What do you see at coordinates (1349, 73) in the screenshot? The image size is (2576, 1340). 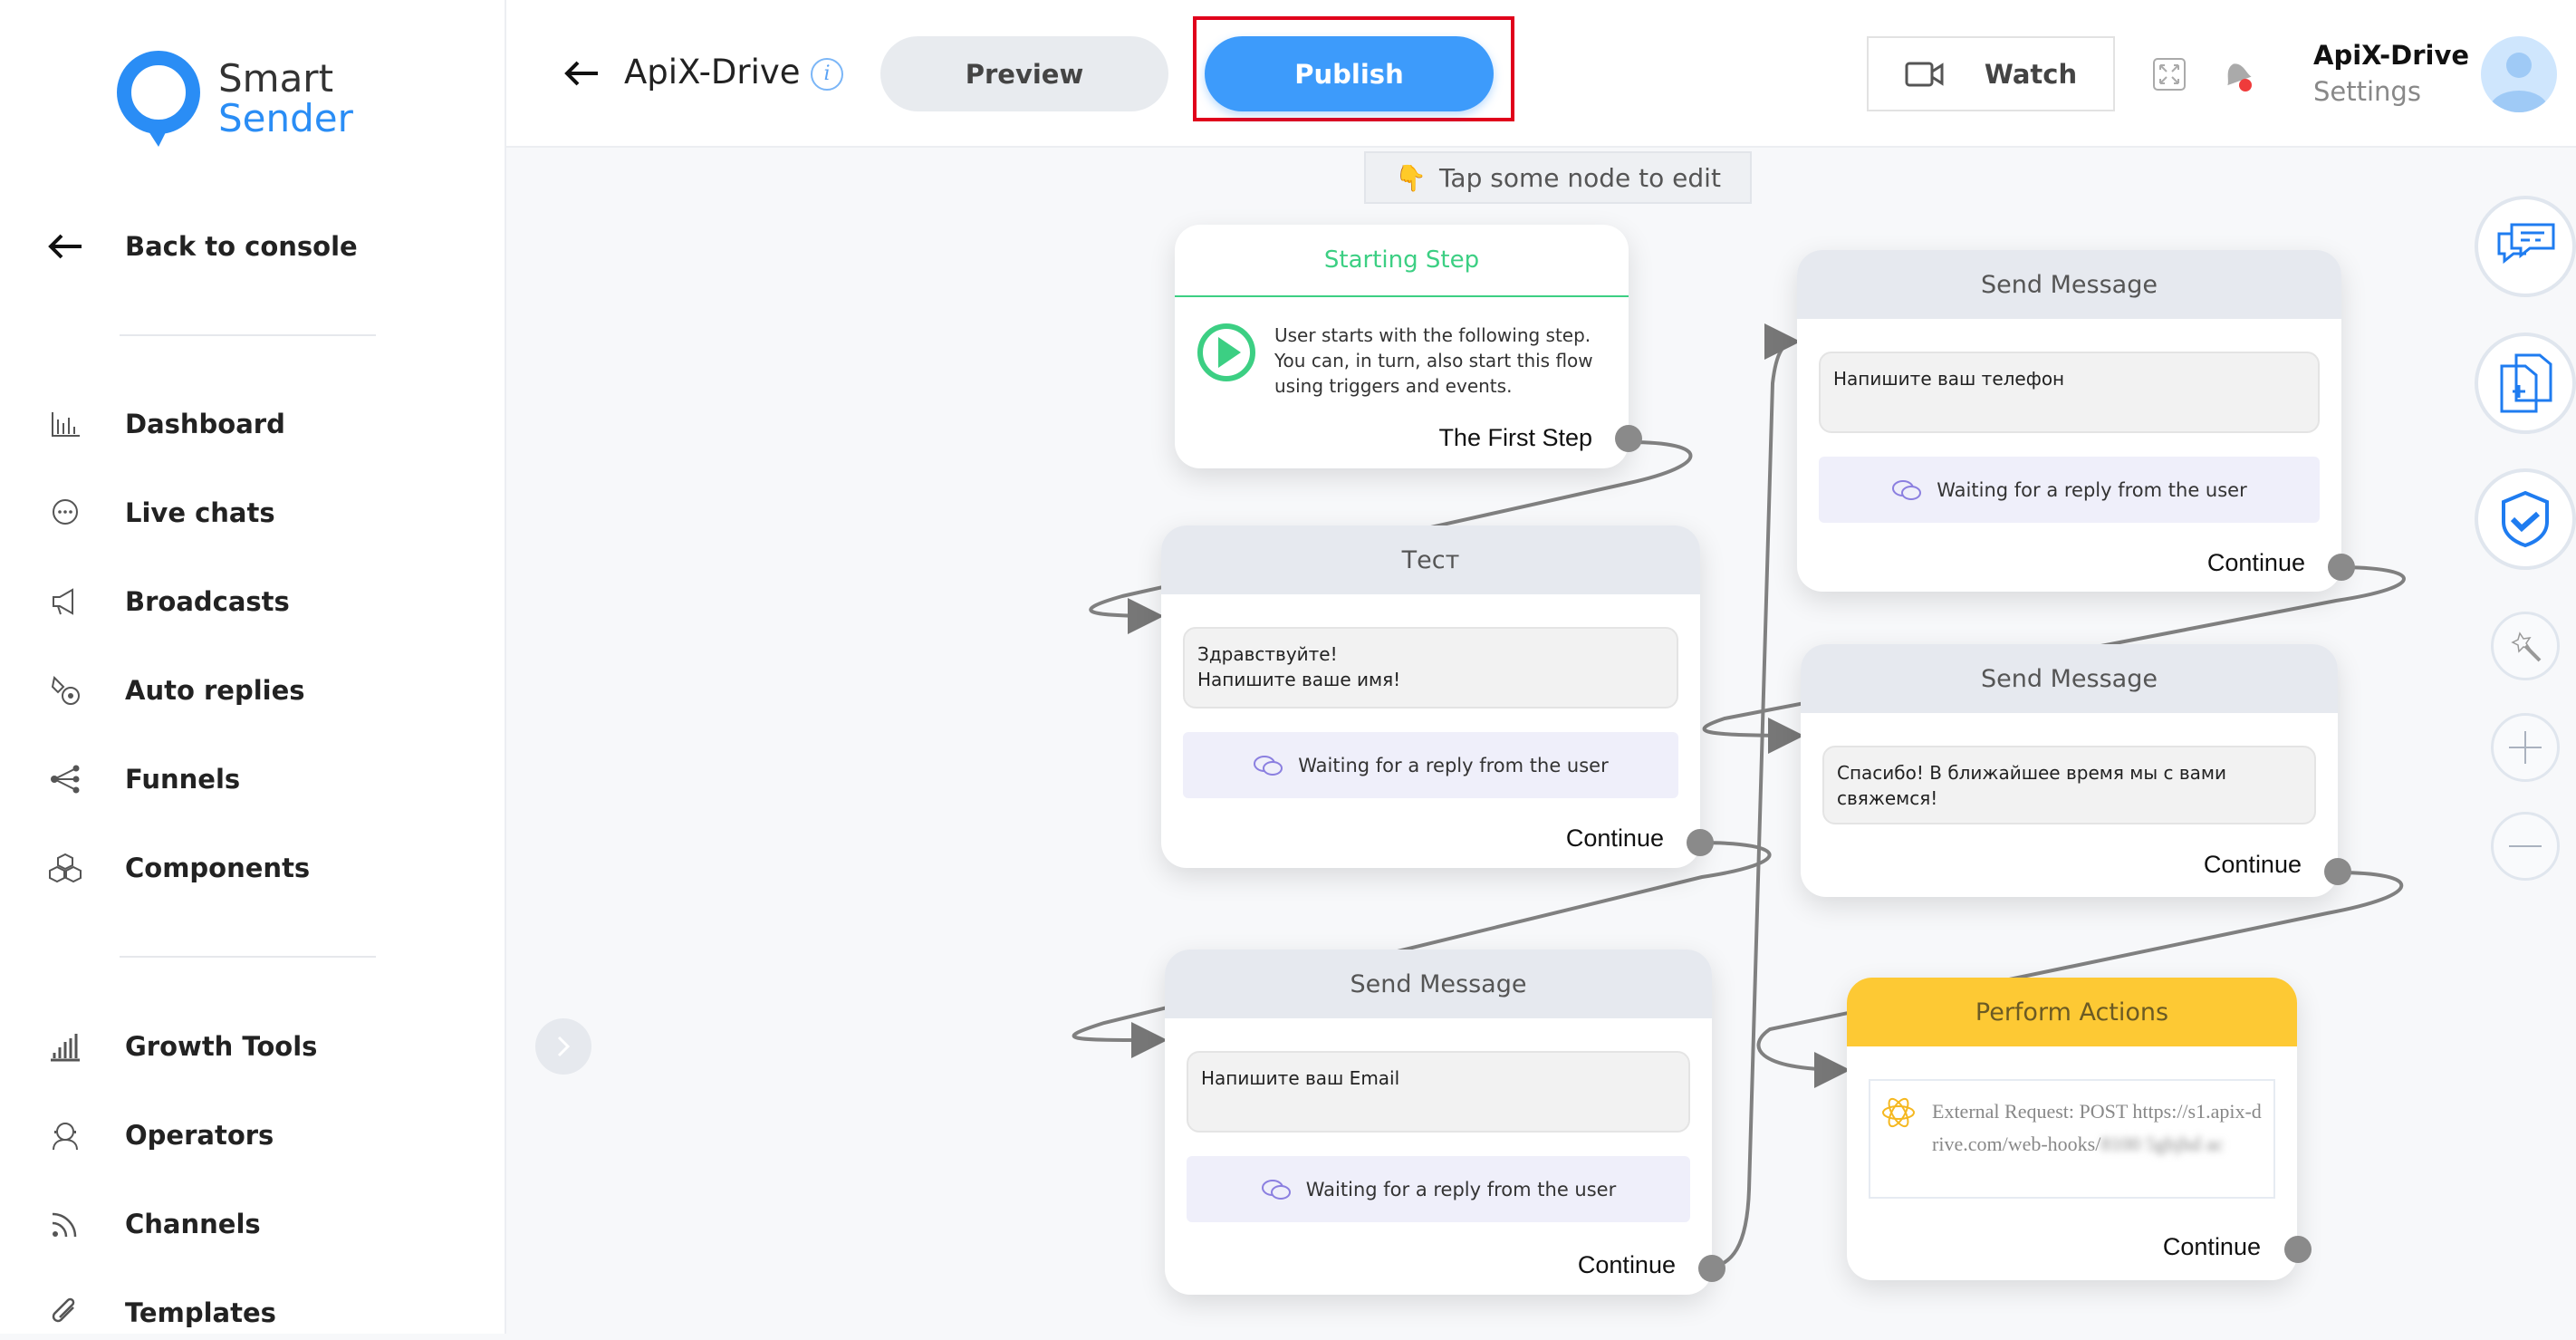 I see `publish-button: Publish` at bounding box center [1349, 73].